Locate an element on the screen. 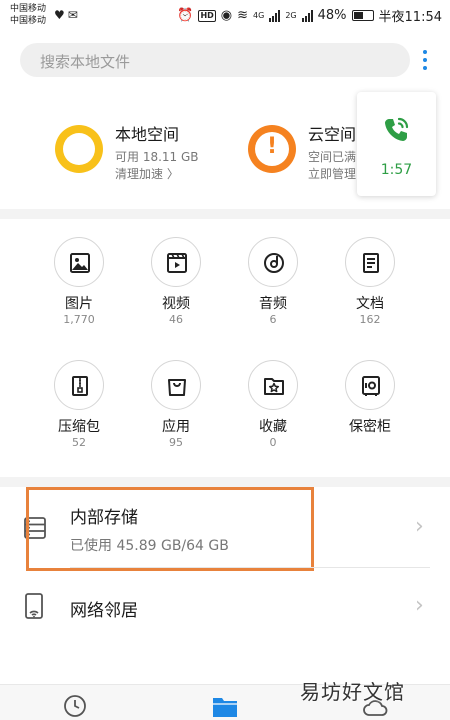 This screenshot has width=450, height=720. safe-icon is located at coordinates (371, 386).